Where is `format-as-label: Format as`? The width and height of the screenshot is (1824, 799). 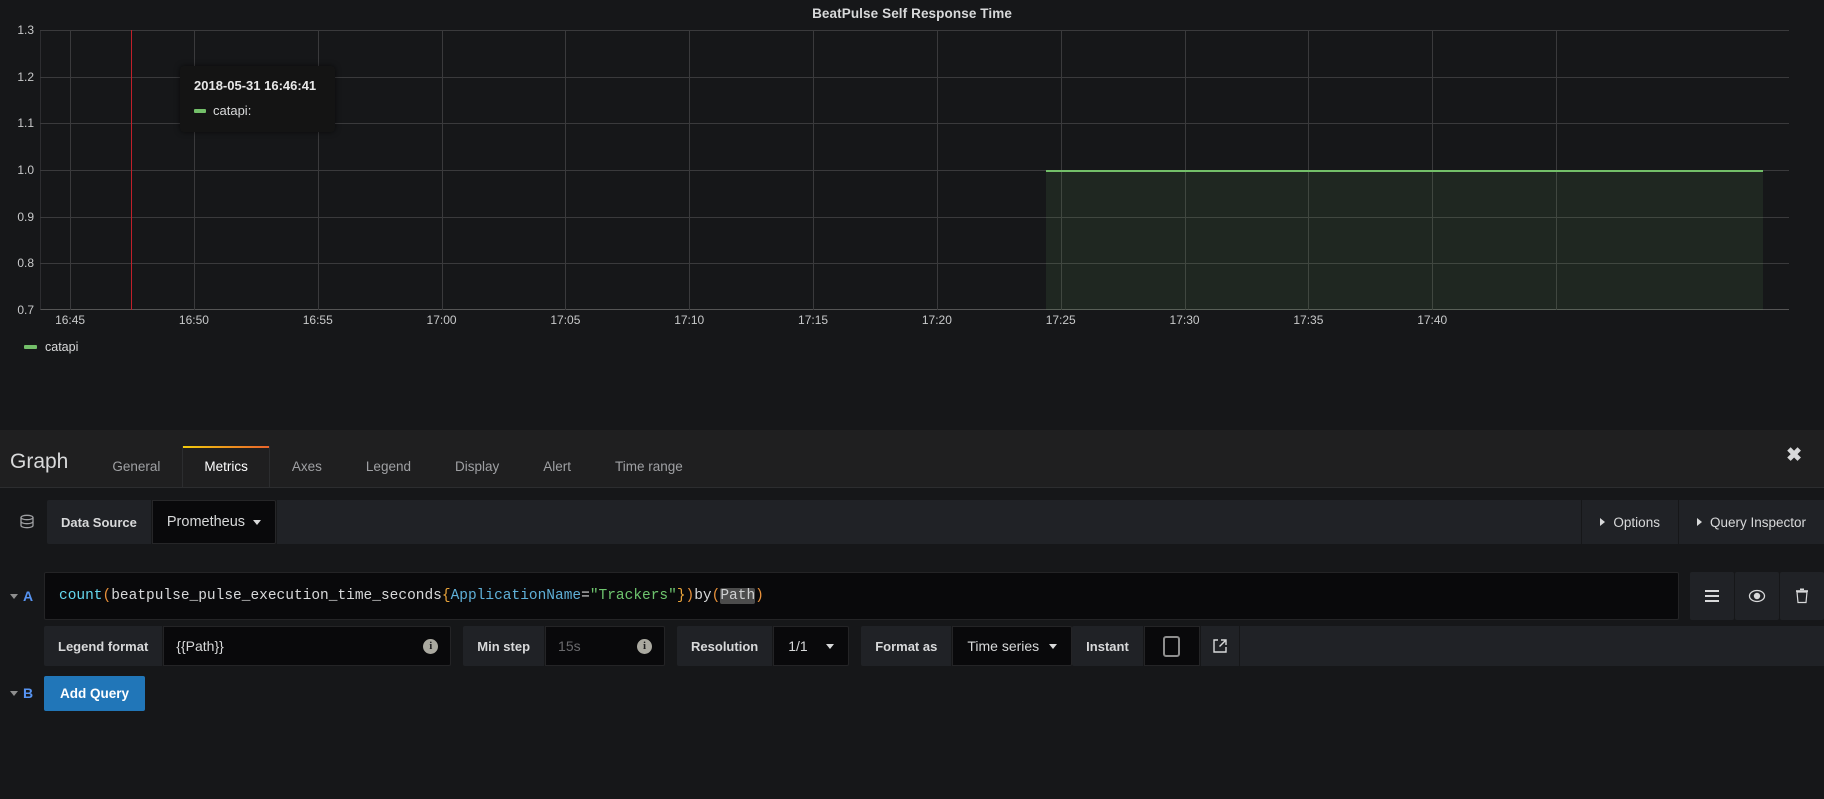
format-as-label: Format as is located at coordinates (906, 646).